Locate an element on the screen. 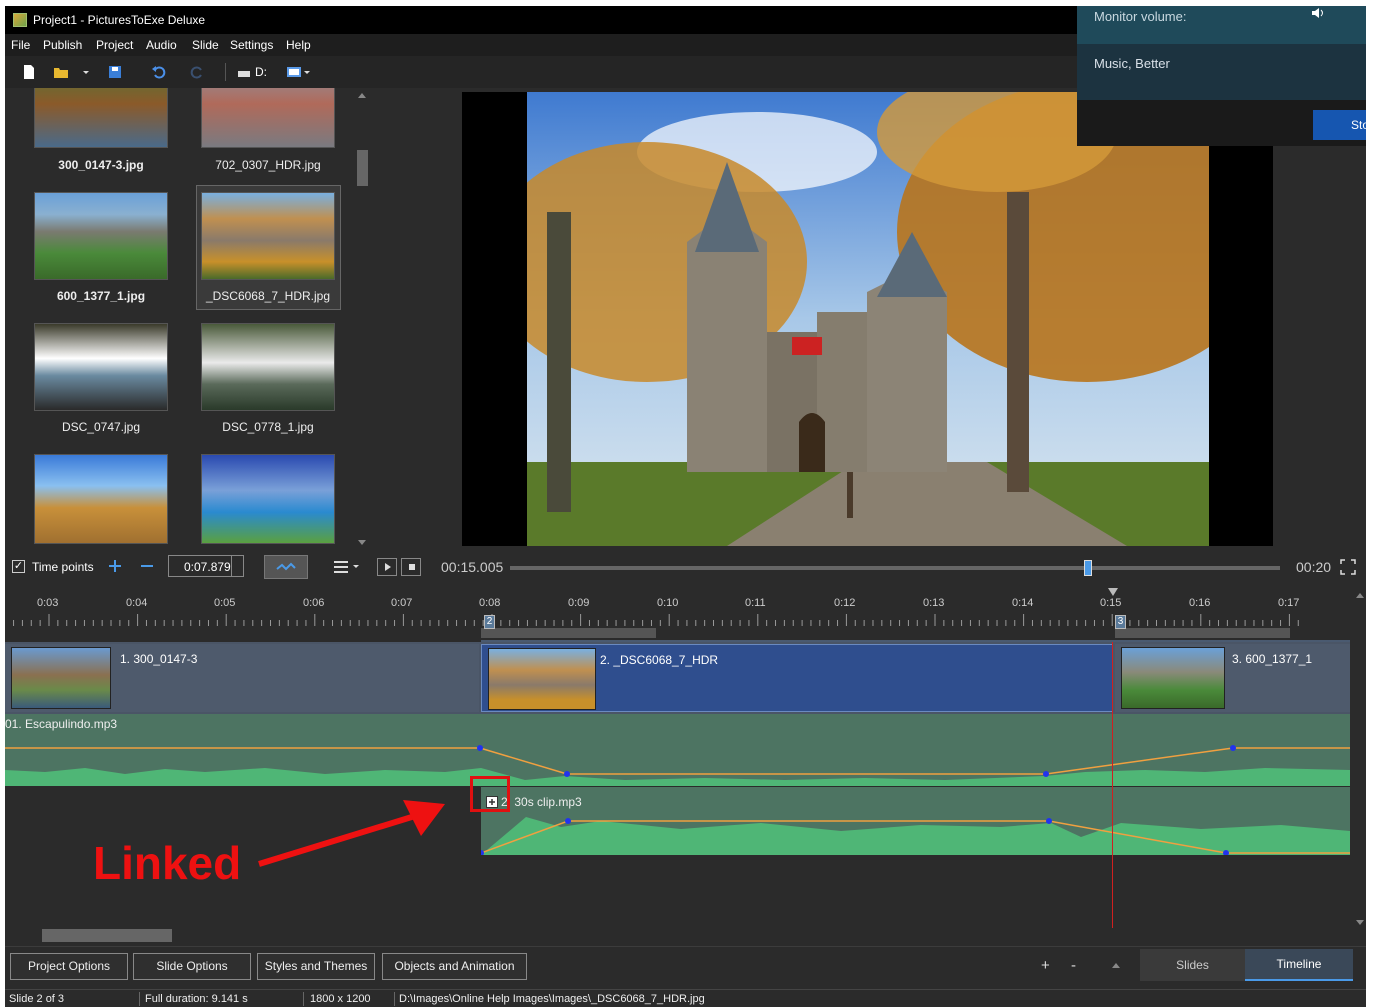 The image size is (1373, 1007). audio-track-linked: 2. 30s clip.mp3 is located at coordinates (915, 821).